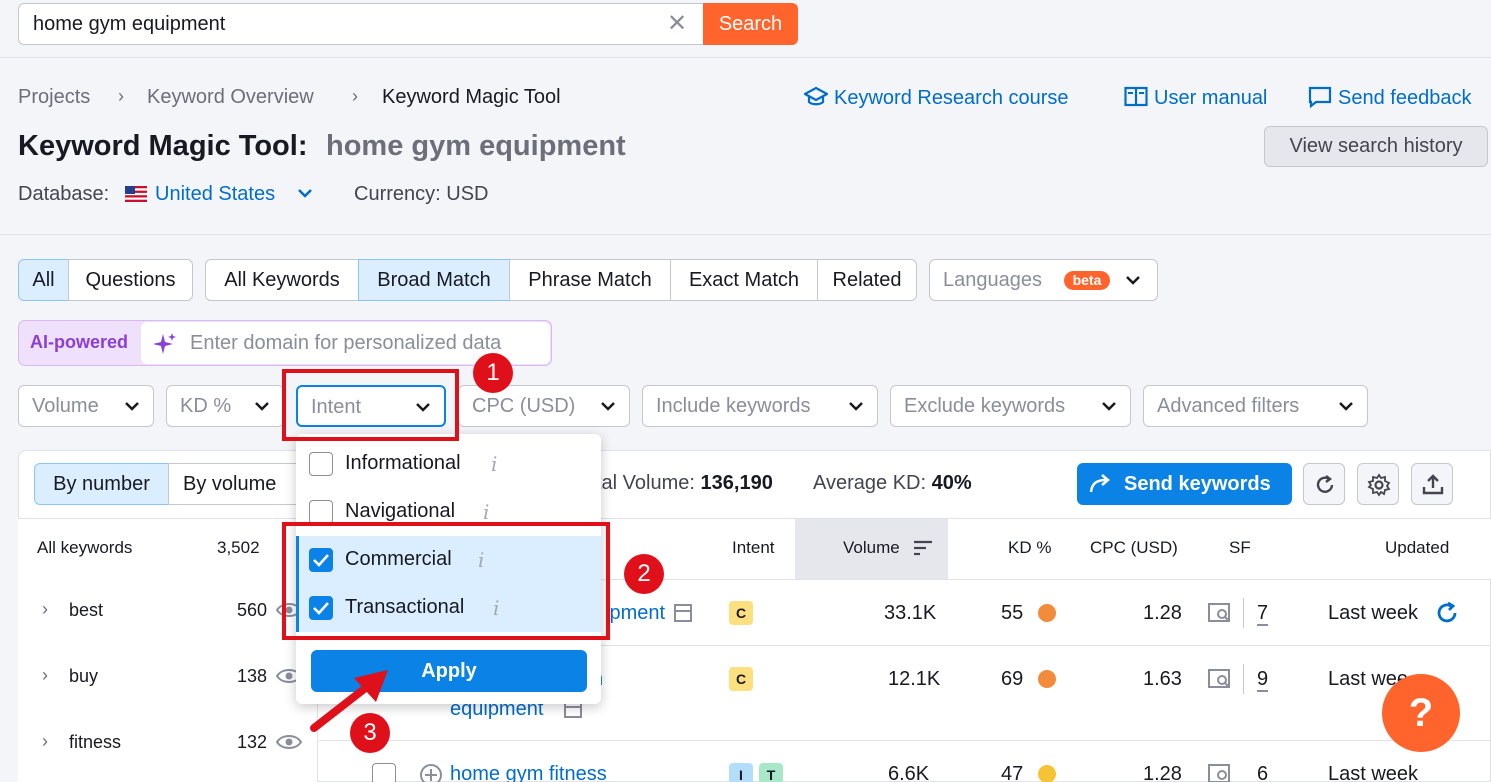 This screenshot has height=782, width=1491. Describe the element at coordinates (870, 483) in the screenshot. I see `average-kd-label: Average KD:` at that location.